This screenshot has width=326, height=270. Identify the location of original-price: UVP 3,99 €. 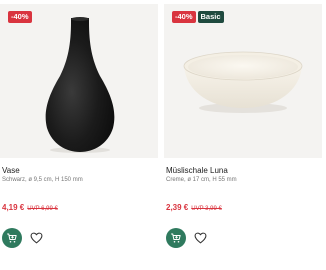
(206, 209).